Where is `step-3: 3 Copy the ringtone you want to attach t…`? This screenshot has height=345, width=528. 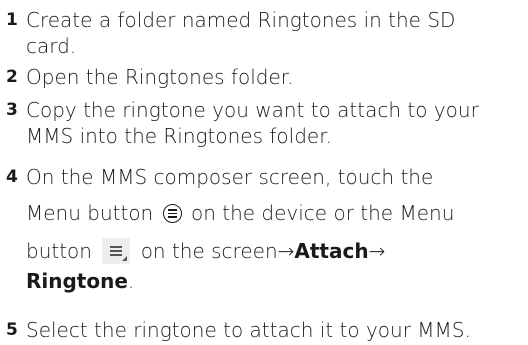
step-3: 3 Copy the ringtone you want to attach t… is located at coordinates (242, 123).